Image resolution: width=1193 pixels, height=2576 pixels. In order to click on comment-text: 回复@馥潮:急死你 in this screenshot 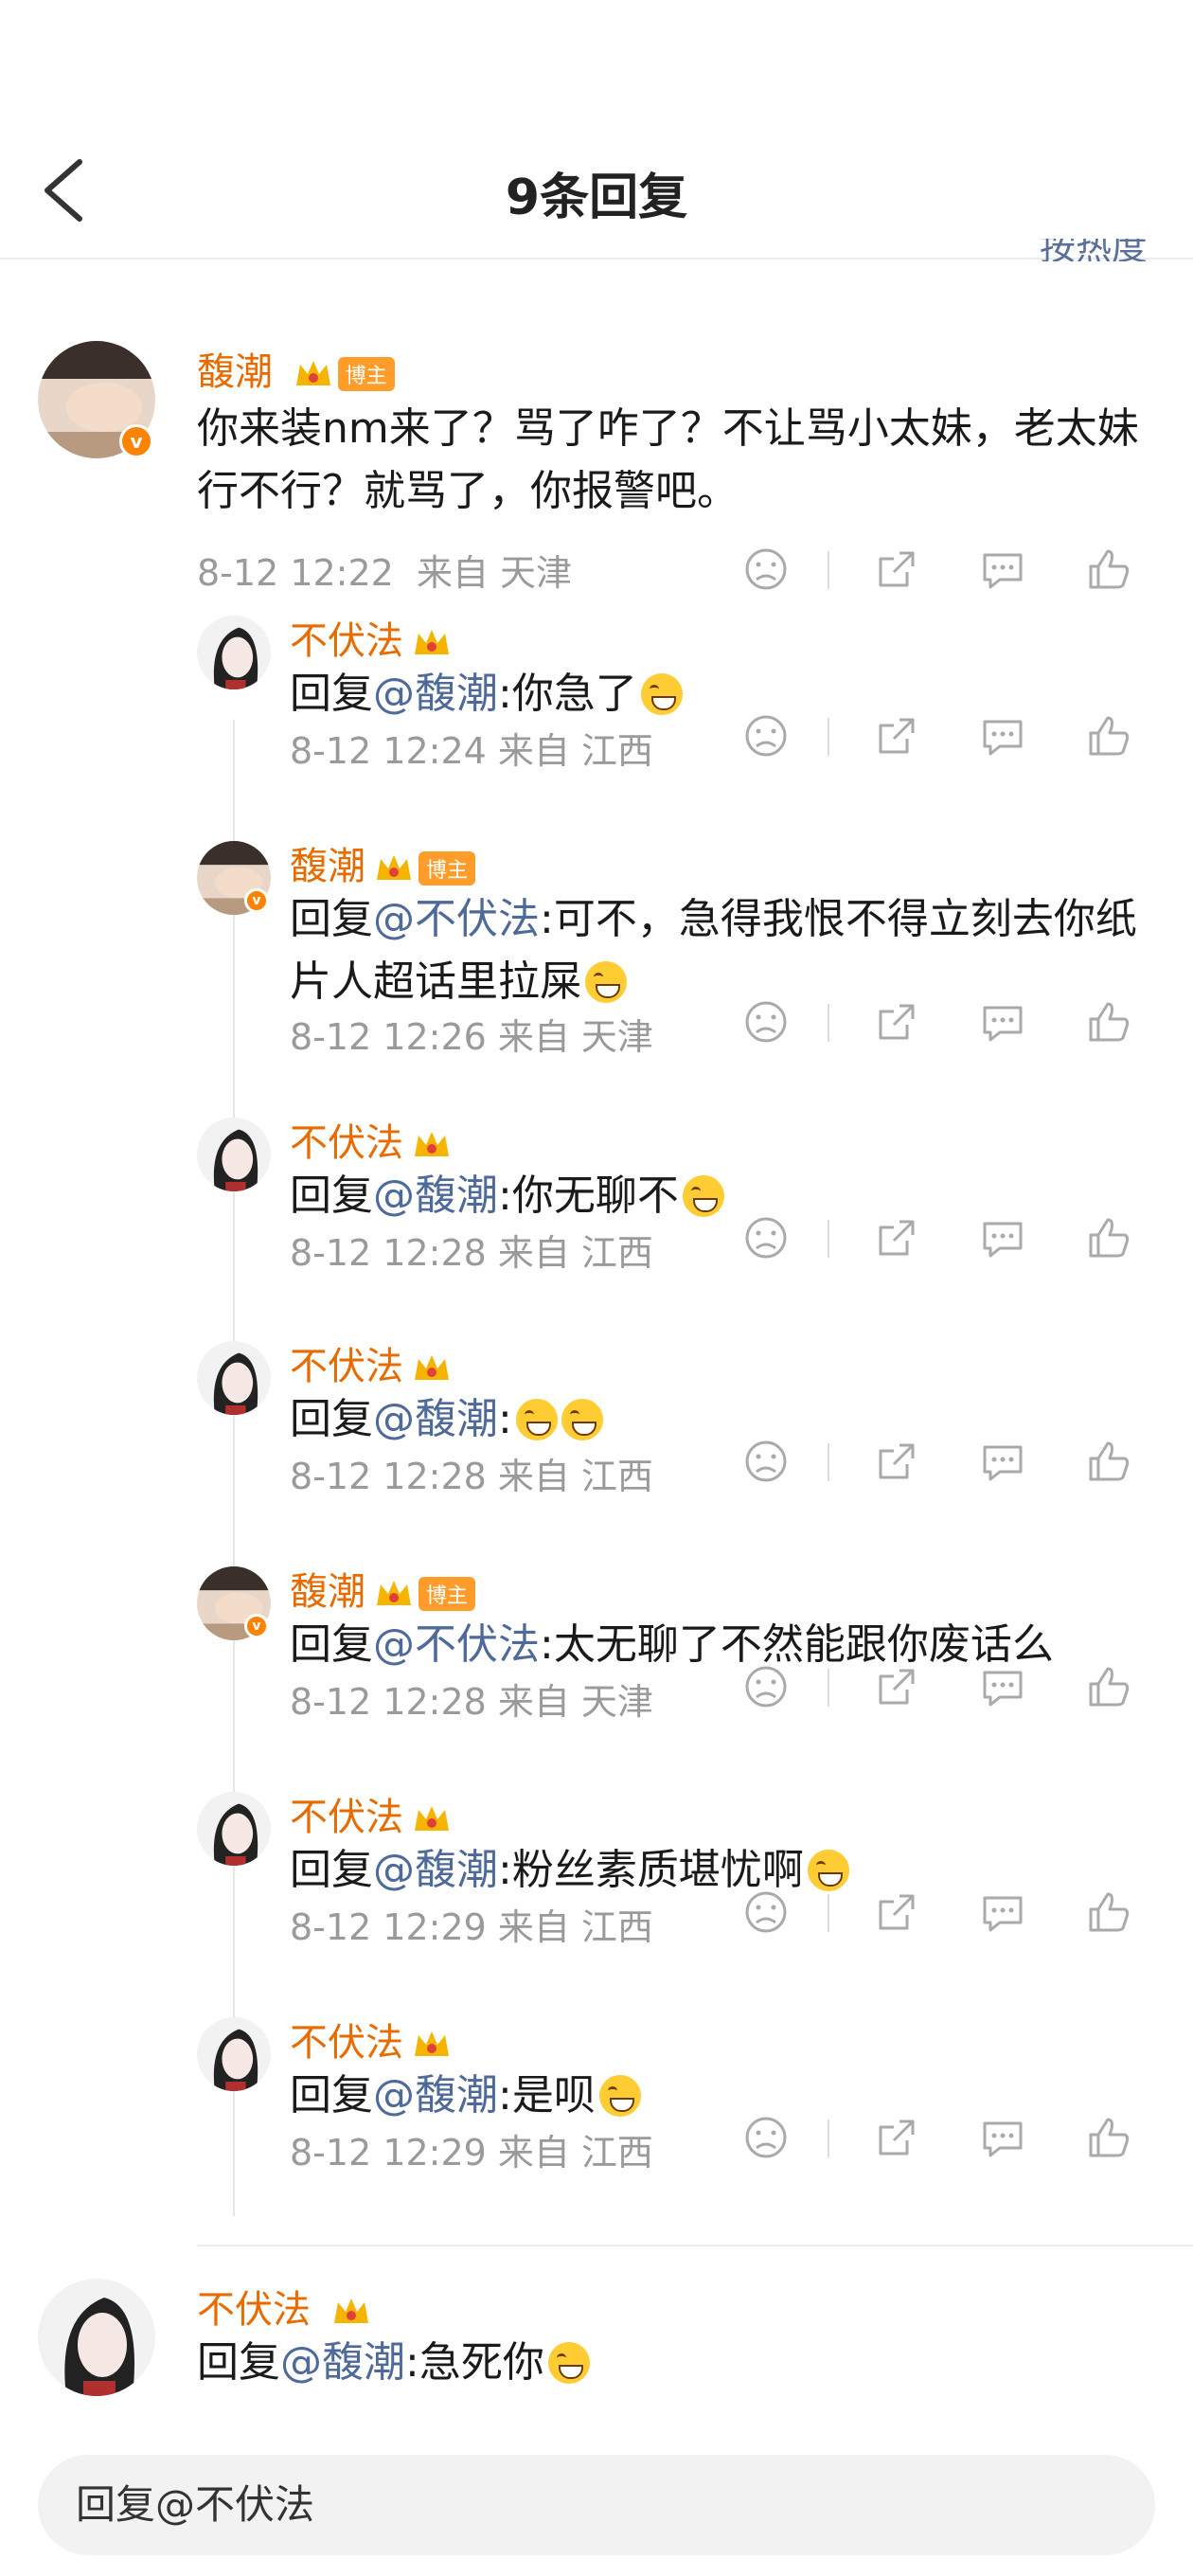, I will do `click(670, 2363)`.